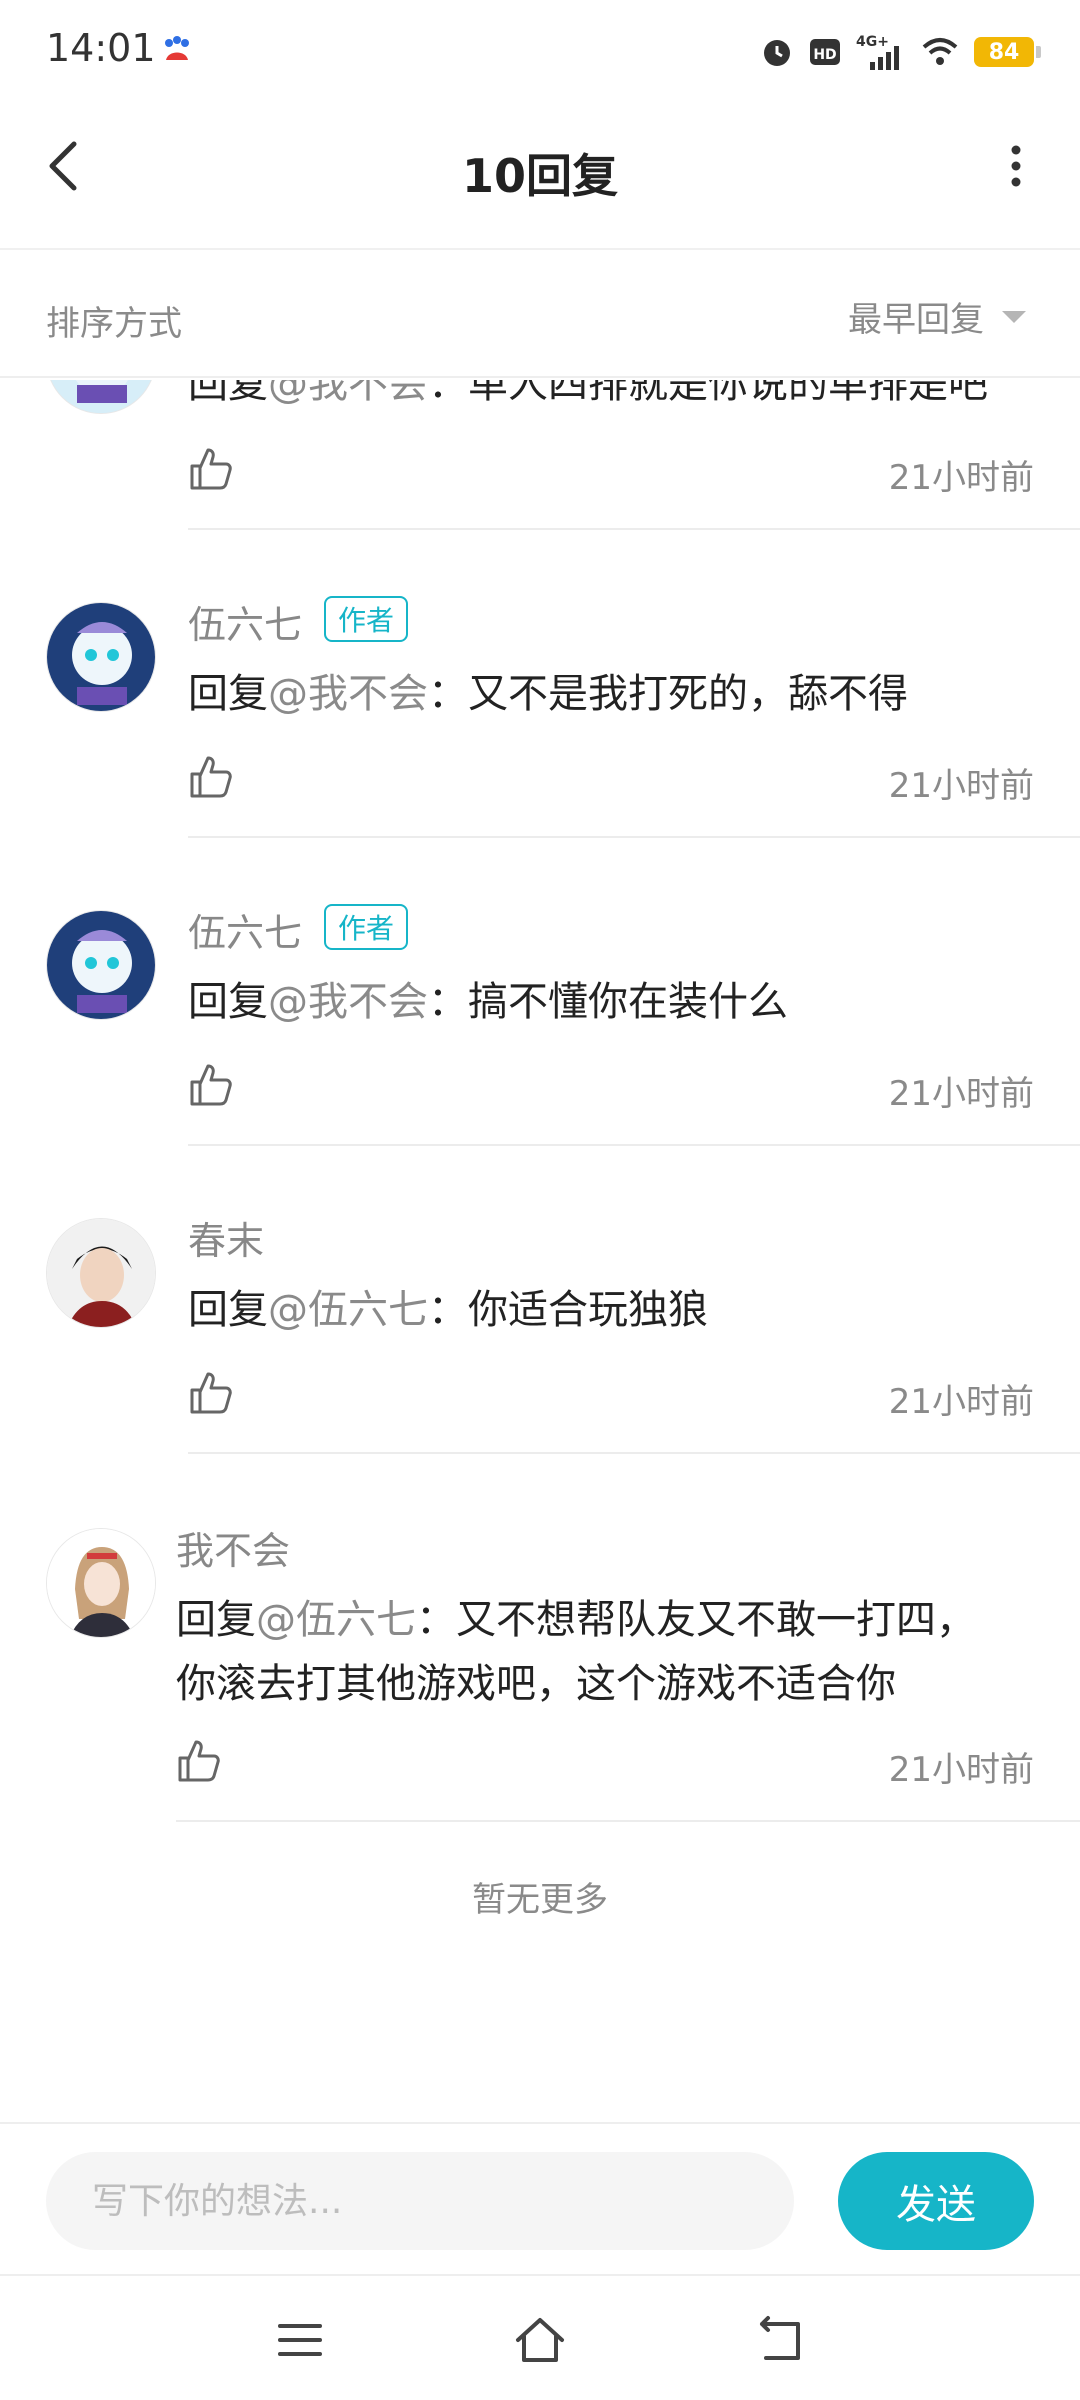 The width and height of the screenshot is (1080, 2400). I want to click on reply-content: 回复@伍六七：又不想帮队友又不敢一打四，, so click(576, 1620).